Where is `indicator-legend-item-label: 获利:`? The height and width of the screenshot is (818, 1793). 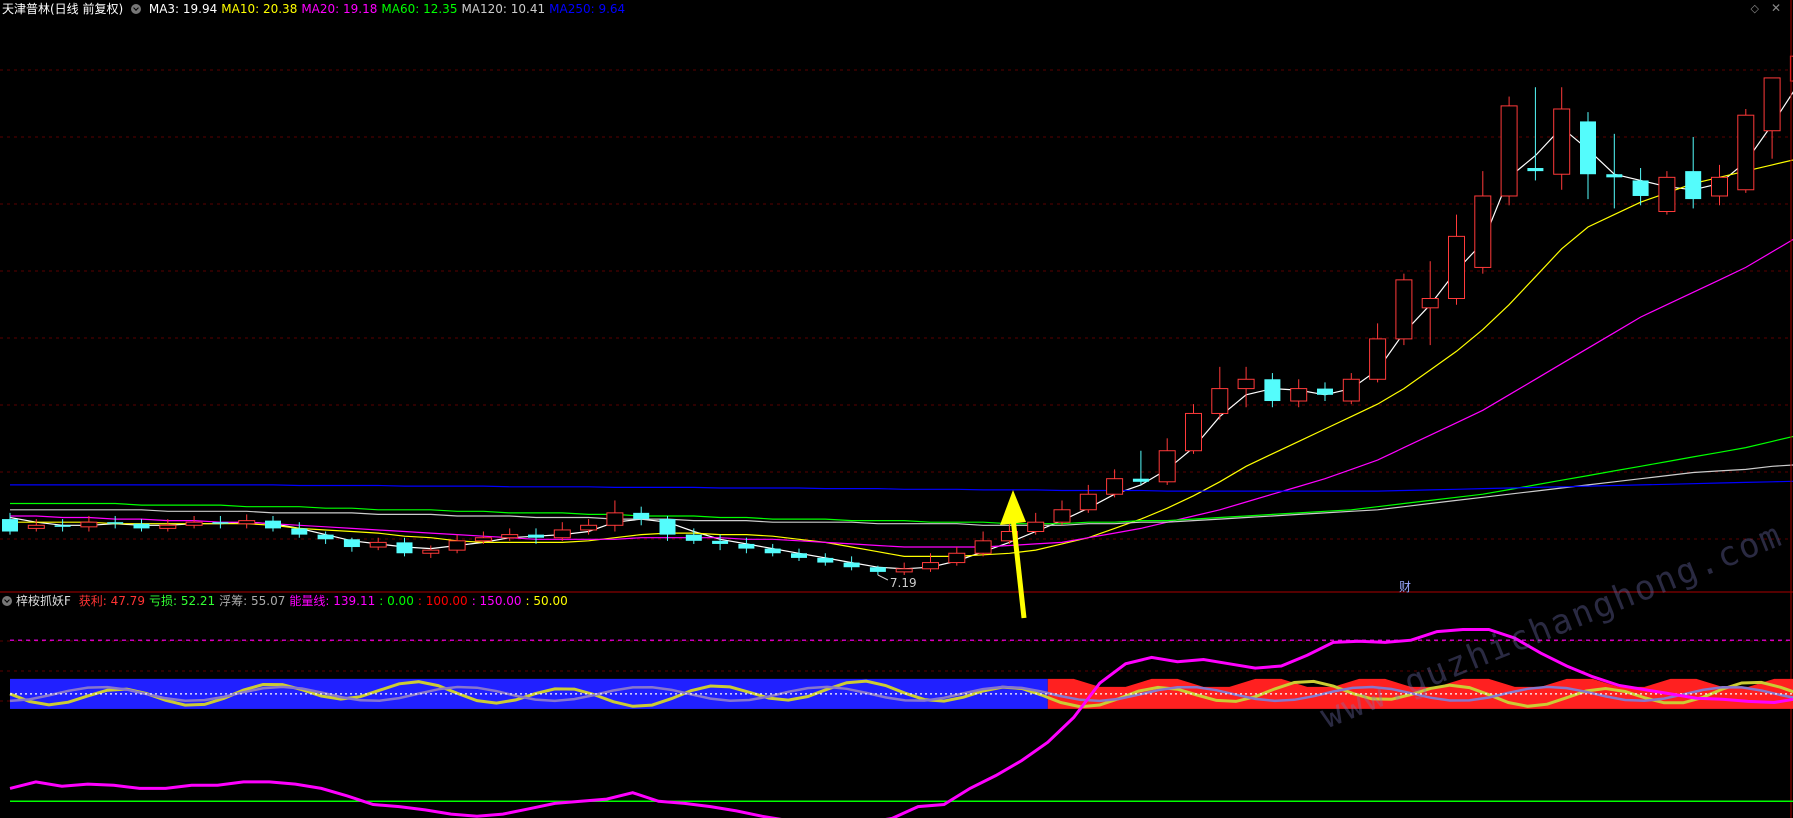 indicator-legend-item-label: 获利: is located at coordinates (94, 601).